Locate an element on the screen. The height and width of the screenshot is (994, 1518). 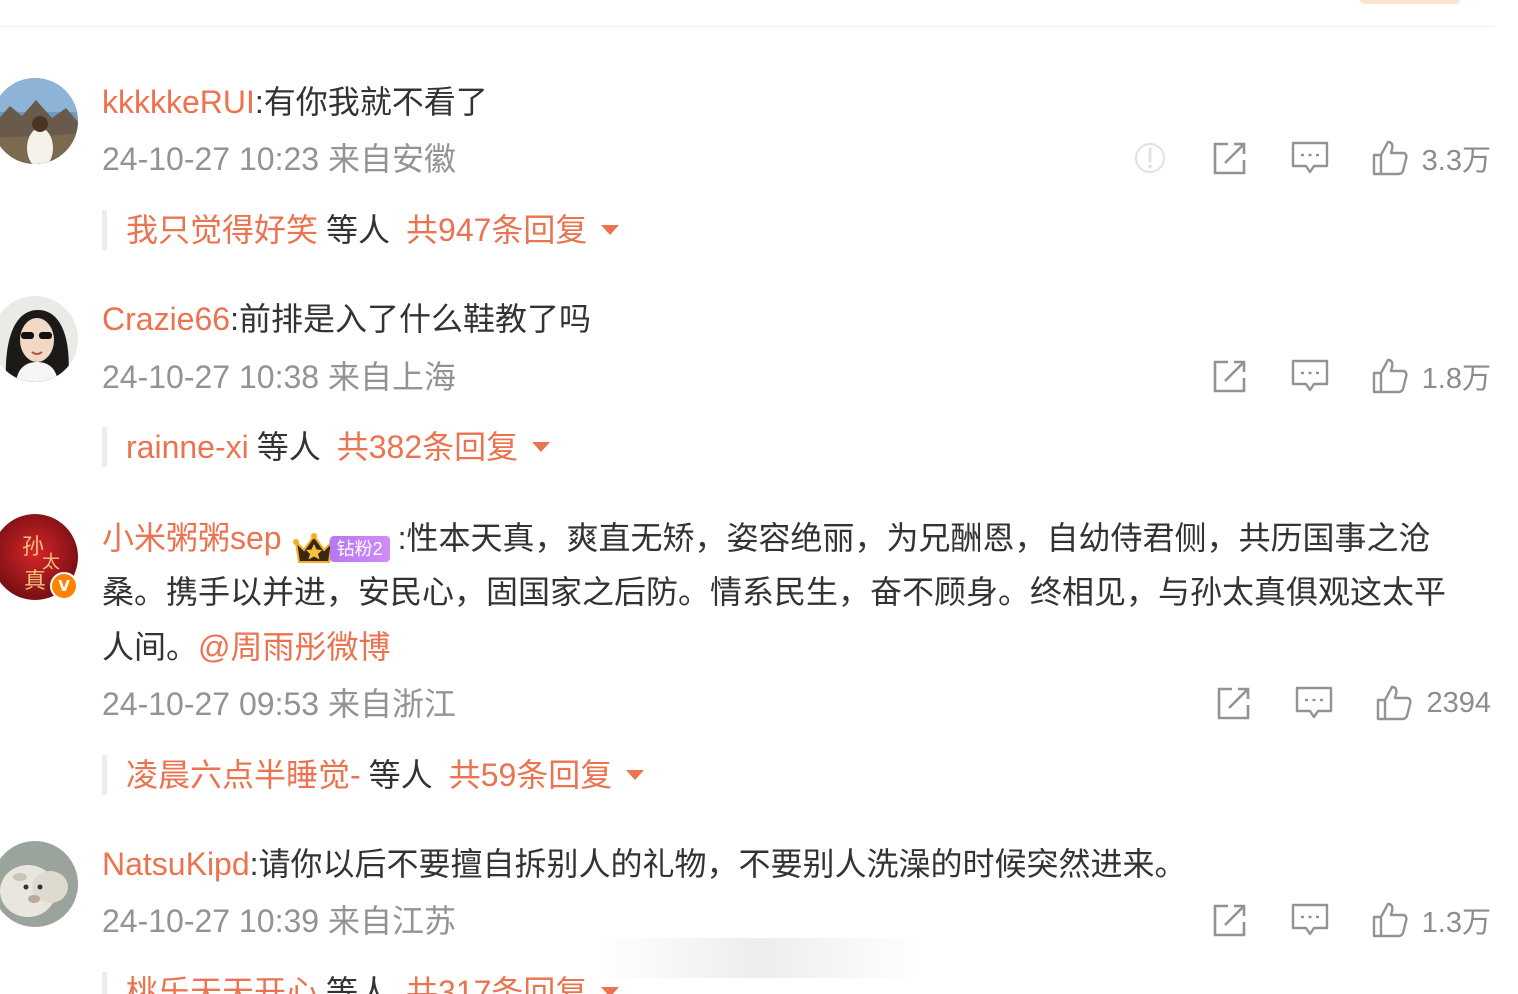
like-count: 2394 is located at coordinates (1458, 702).